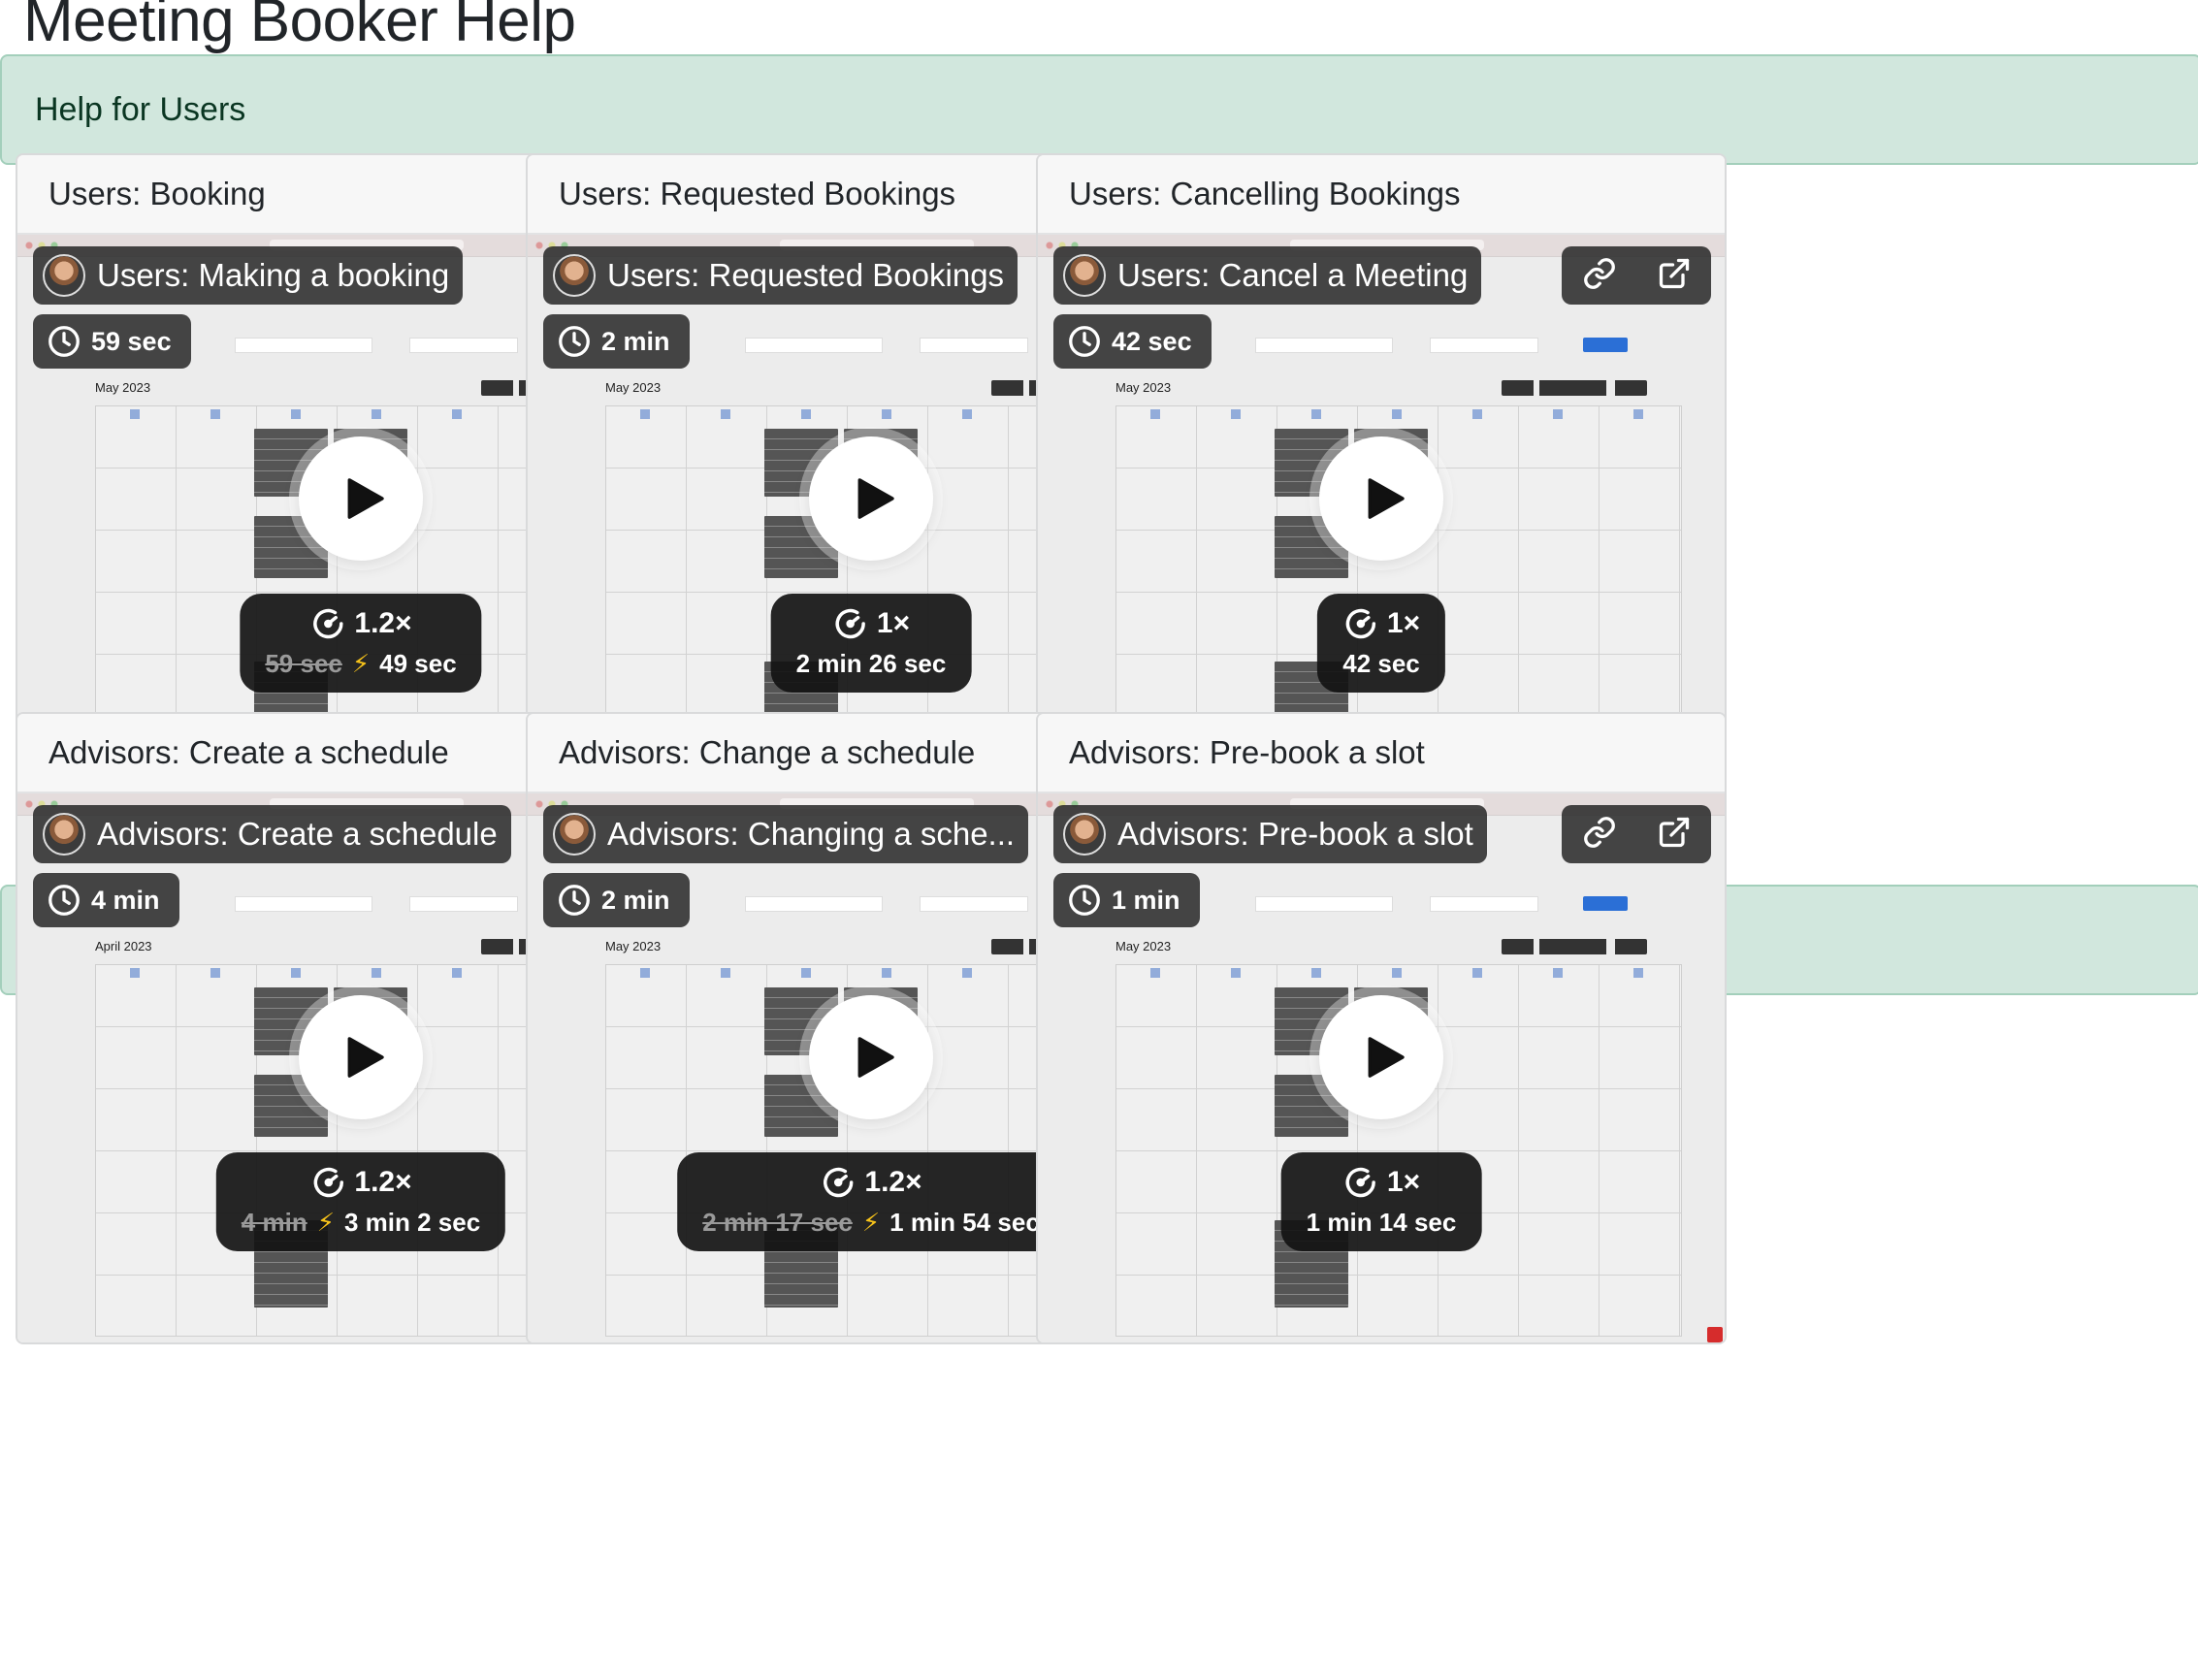  I want to click on playback-speed-box: 1.2× 59 sec ⚡ 49 sec, so click(361, 643).